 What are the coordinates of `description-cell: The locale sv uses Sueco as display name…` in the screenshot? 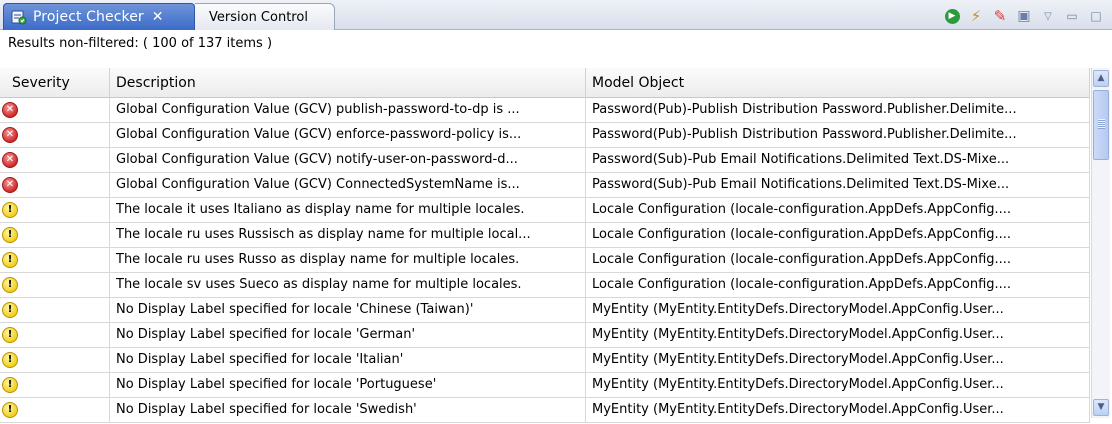 It's located at (348, 285).